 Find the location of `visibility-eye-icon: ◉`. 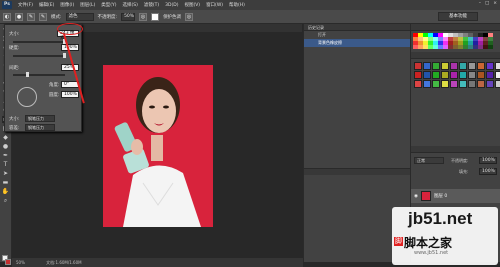

visibility-eye-icon: ◉ is located at coordinates (416, 196).